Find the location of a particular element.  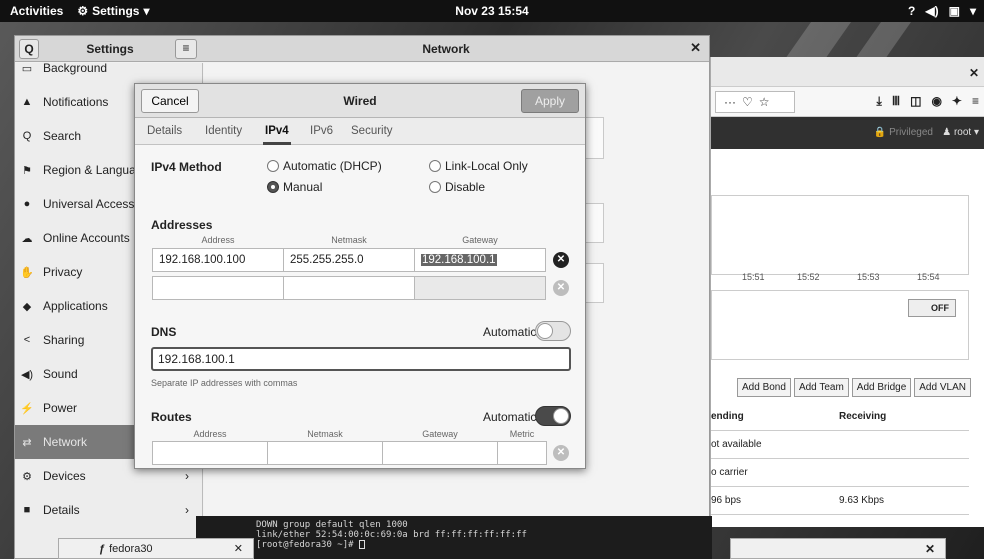

volume-icon: ◀) is located at coordinates (932, 11).